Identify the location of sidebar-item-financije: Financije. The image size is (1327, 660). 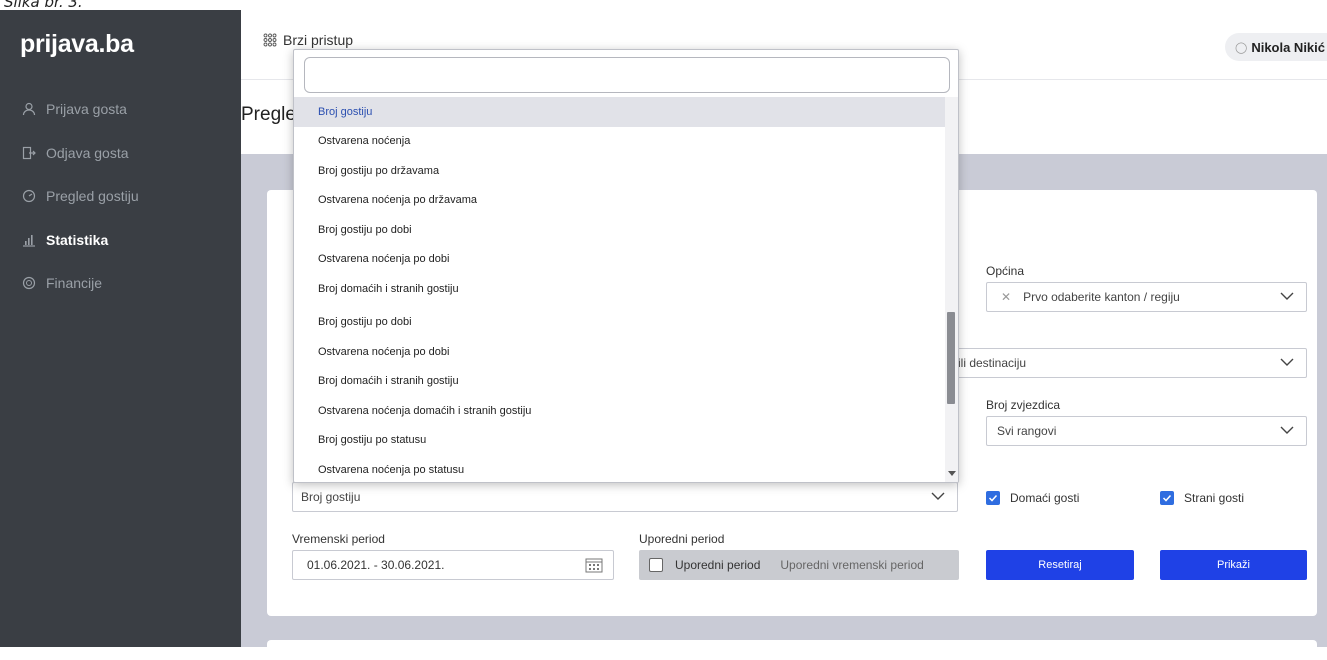
(61, 283).